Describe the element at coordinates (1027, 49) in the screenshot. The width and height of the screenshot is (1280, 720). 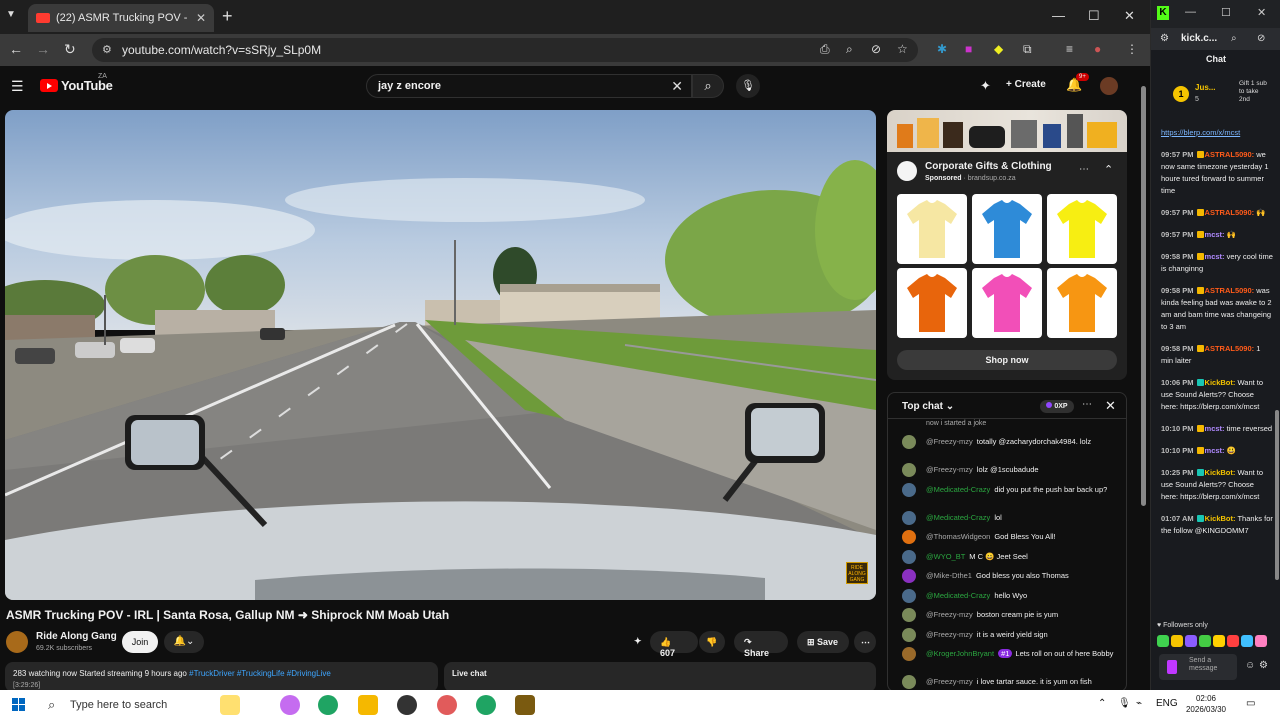
I see `extensions-puzzle-icon: ⧉` at that location.